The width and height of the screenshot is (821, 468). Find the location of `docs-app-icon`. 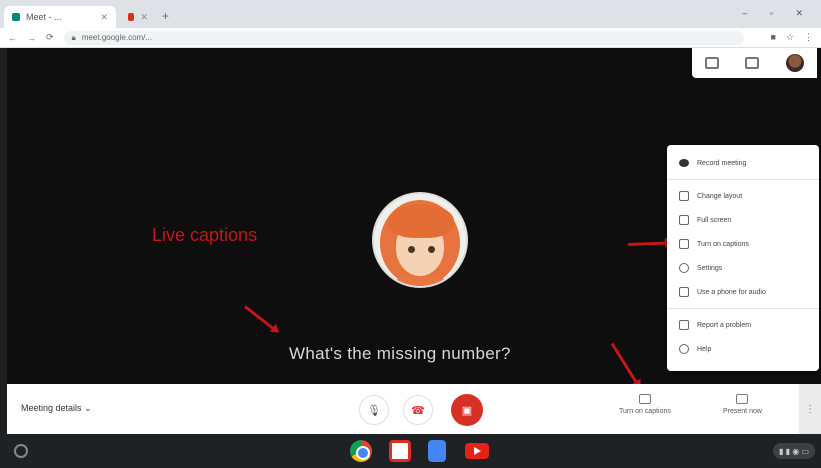

docs-app-icon is located at coordinates (437, 451).